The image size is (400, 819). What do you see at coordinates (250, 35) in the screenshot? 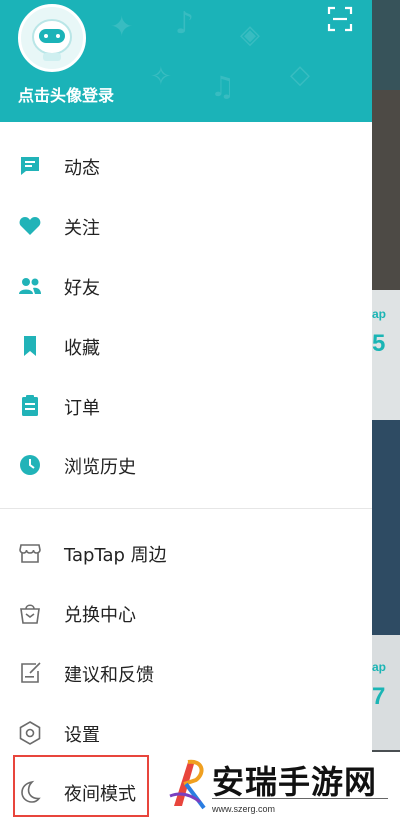
I see `game-deco-icon: ◈` at bounding box center [250, 35].